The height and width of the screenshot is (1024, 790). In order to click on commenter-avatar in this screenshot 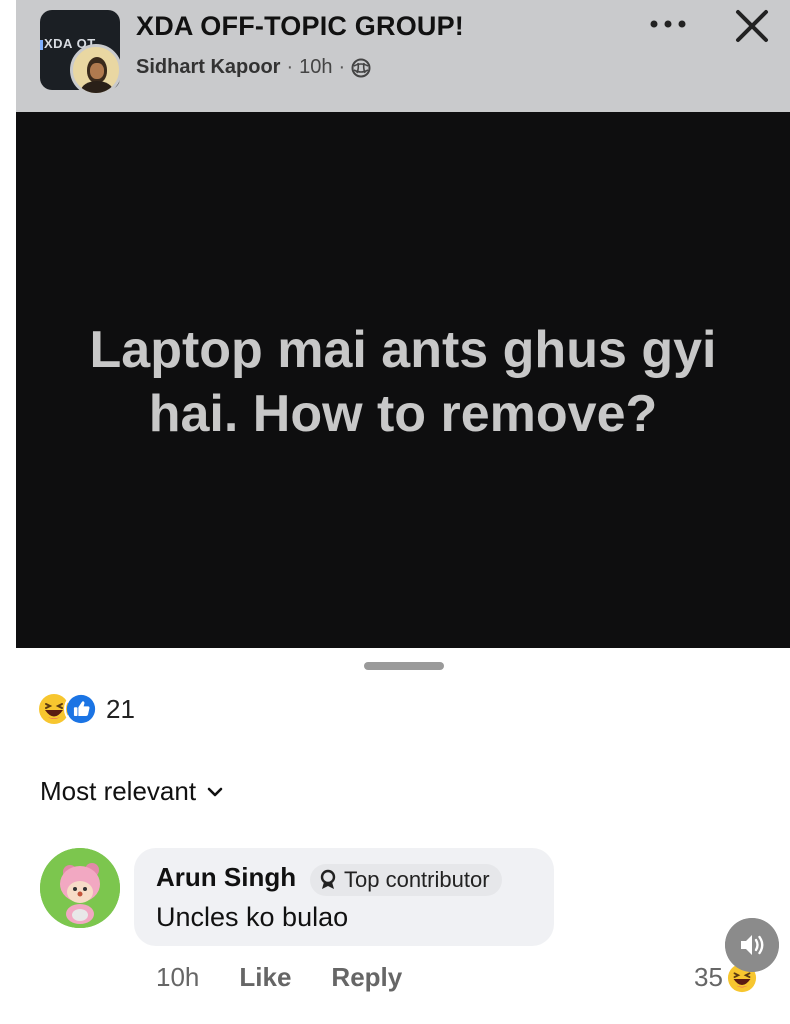, I will do `click(80, 888)`.